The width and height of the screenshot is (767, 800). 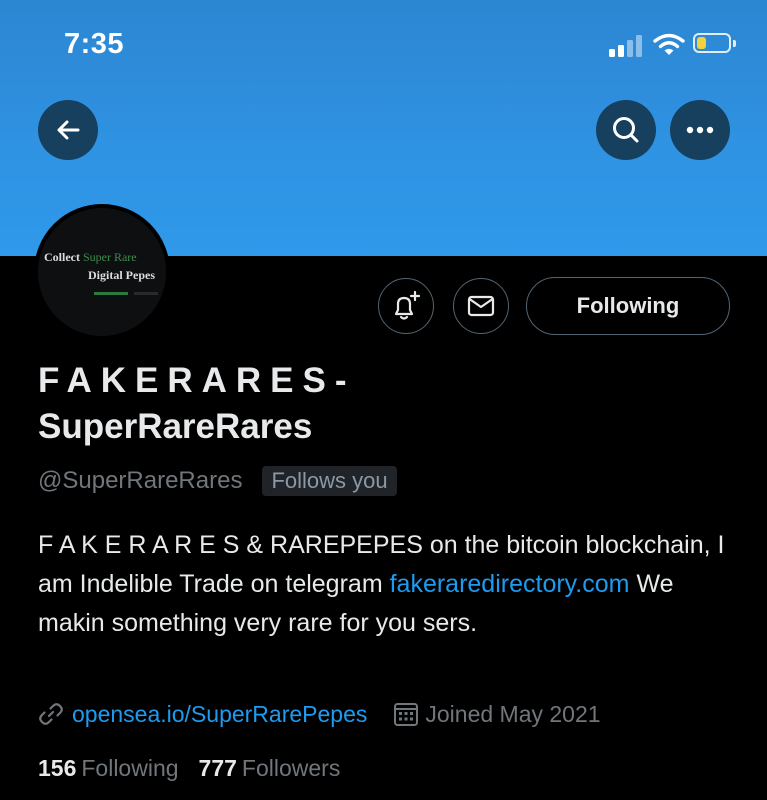 I want to click on follows-you-badge: Follows you, so click(x=329, y=481).